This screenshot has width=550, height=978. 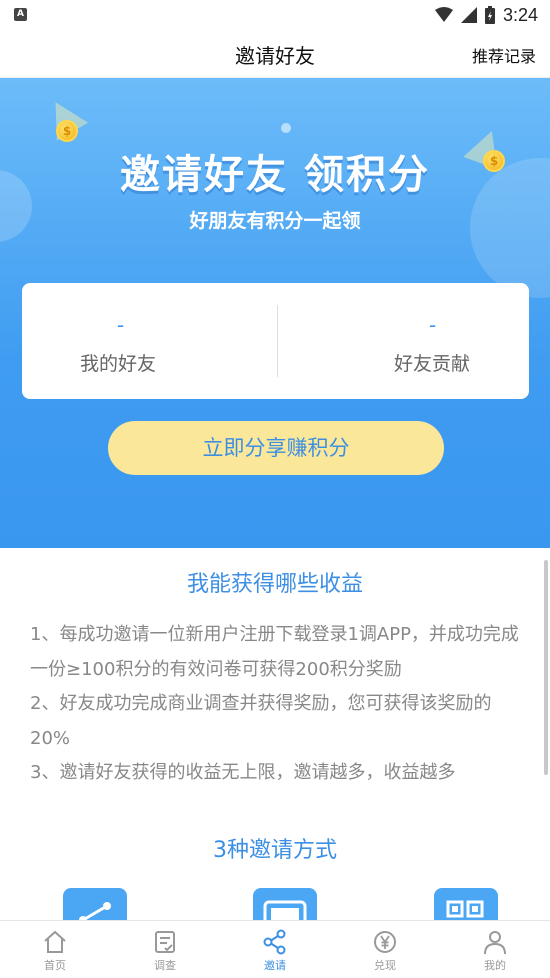 I want to click on friend-contribution-label: 好友贡献, so click(x=432, y=364).